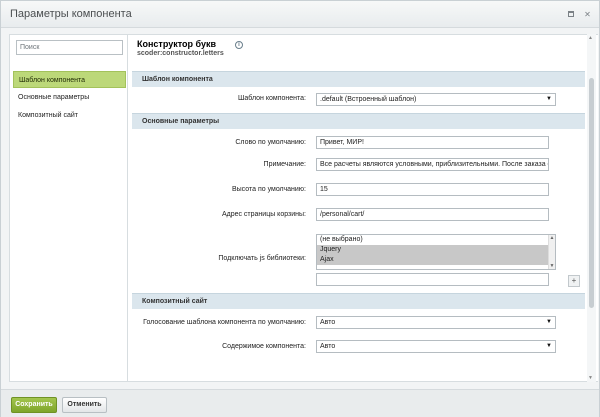 The image size is (600, 417). What do you see at coordinates (300, 403) in the screenshot?
I see `dialog-footer: Сохранить Отменить` at bounding box center [300, 403].